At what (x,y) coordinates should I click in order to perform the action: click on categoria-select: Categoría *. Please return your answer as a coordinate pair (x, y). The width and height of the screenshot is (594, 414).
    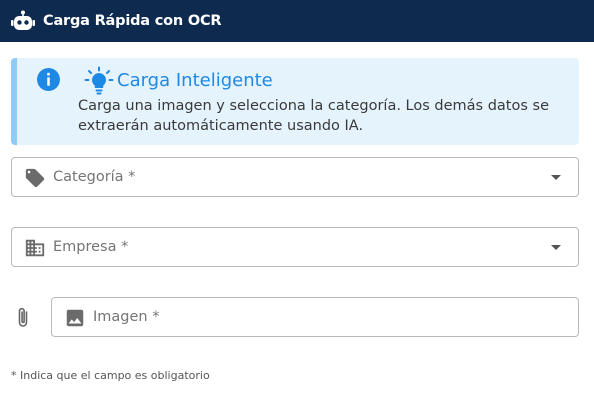
    Looking at the image, I should click on (295, 177).